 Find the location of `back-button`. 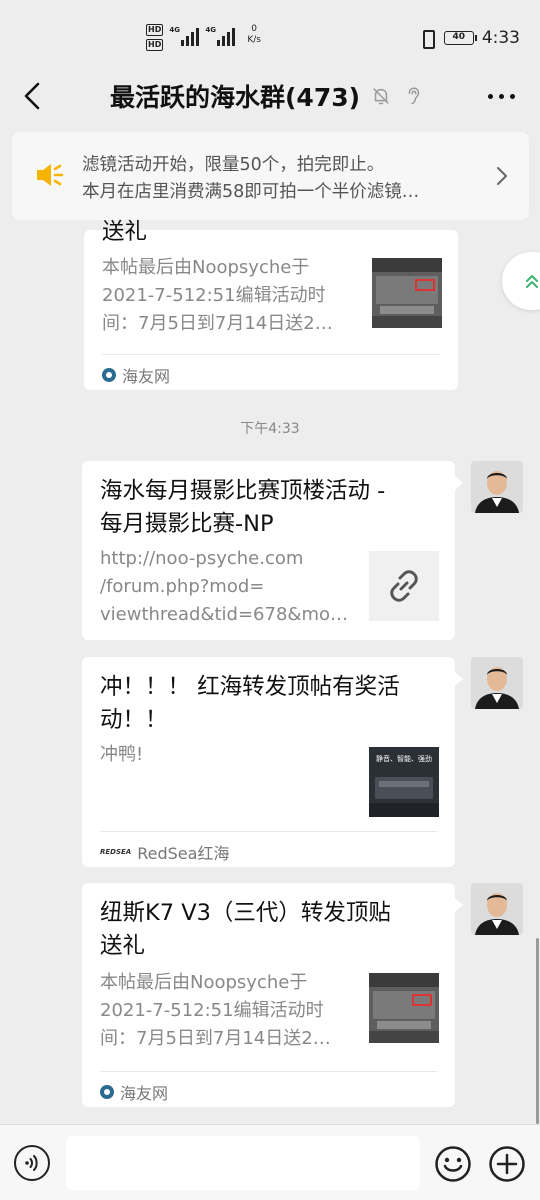

back-button is located at coordinates (34, 96).